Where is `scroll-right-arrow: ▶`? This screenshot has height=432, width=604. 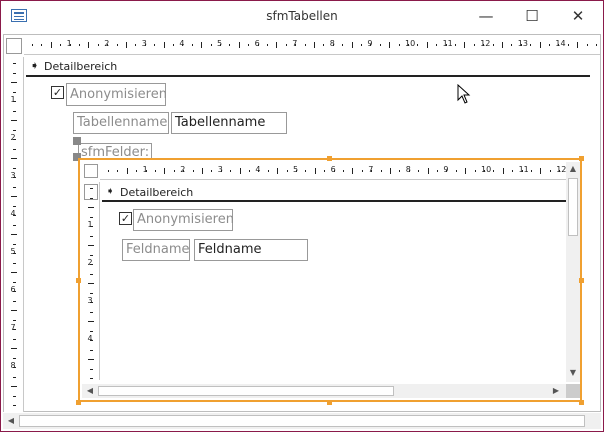
scroll-right-arrow: ▶ is located at coordinates (556, 390).